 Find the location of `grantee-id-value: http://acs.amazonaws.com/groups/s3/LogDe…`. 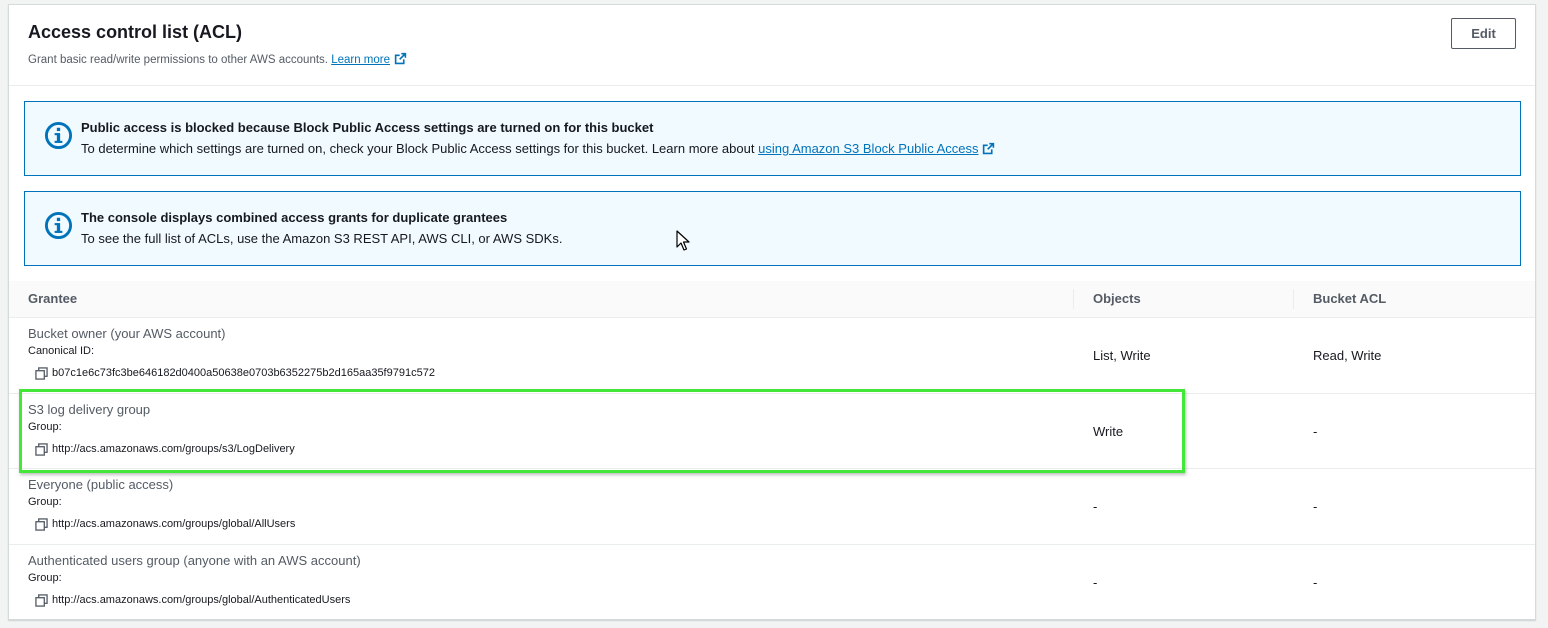

grantee-id-value: http://acs.amazonaws.com/groups/s3/LogDe… is located at coordinates (173, 448).